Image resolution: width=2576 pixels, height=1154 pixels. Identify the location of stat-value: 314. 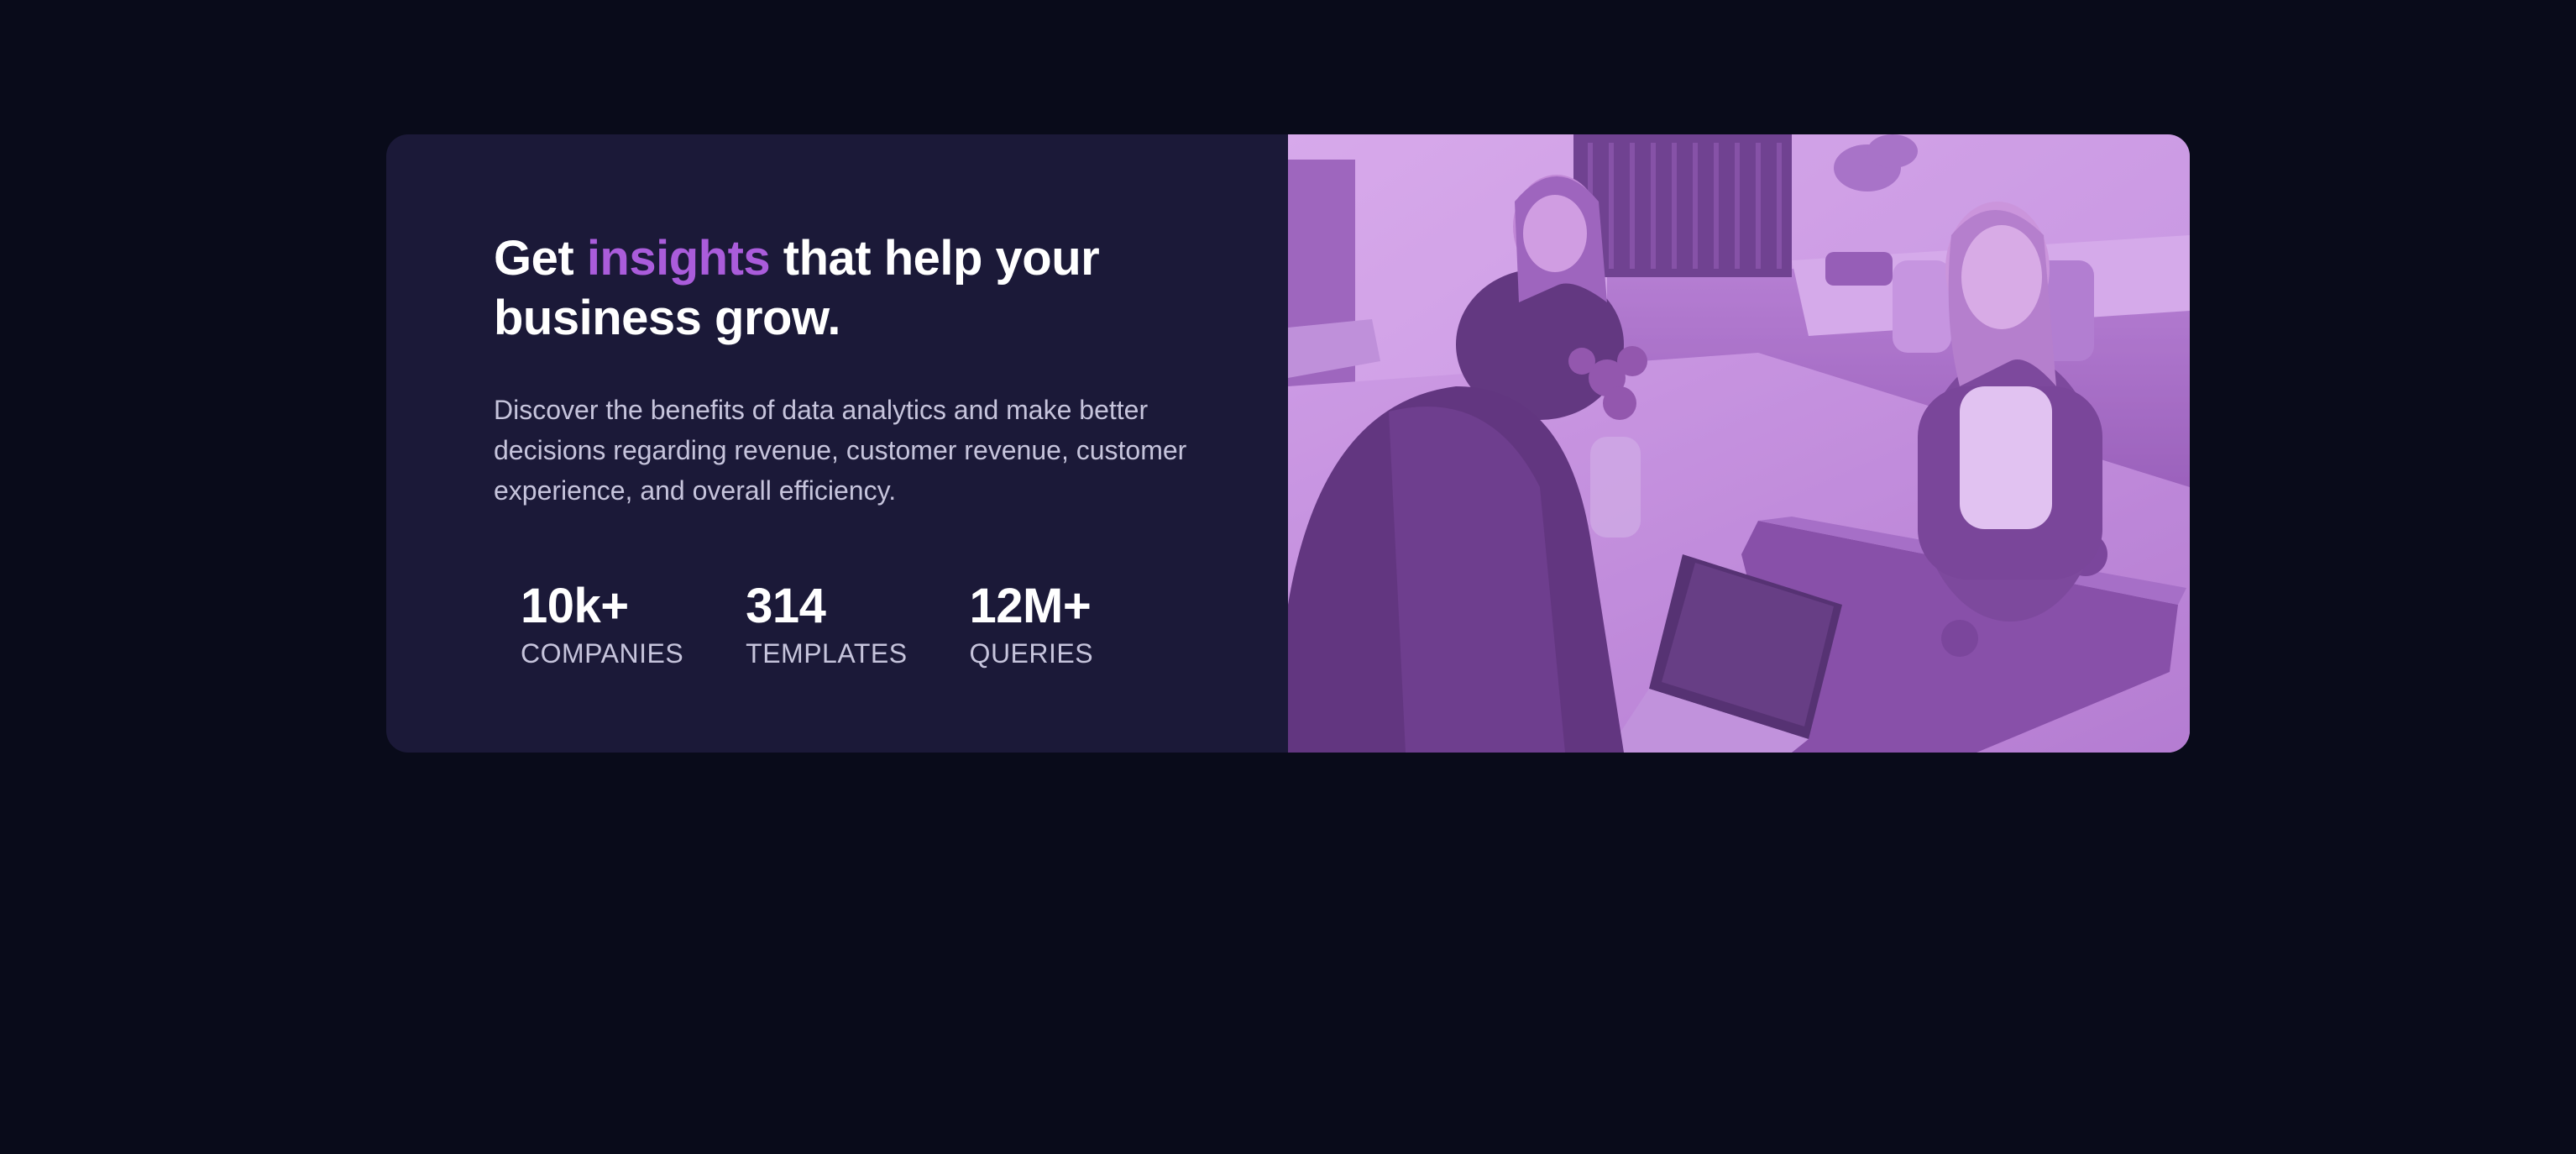
(786, 606).